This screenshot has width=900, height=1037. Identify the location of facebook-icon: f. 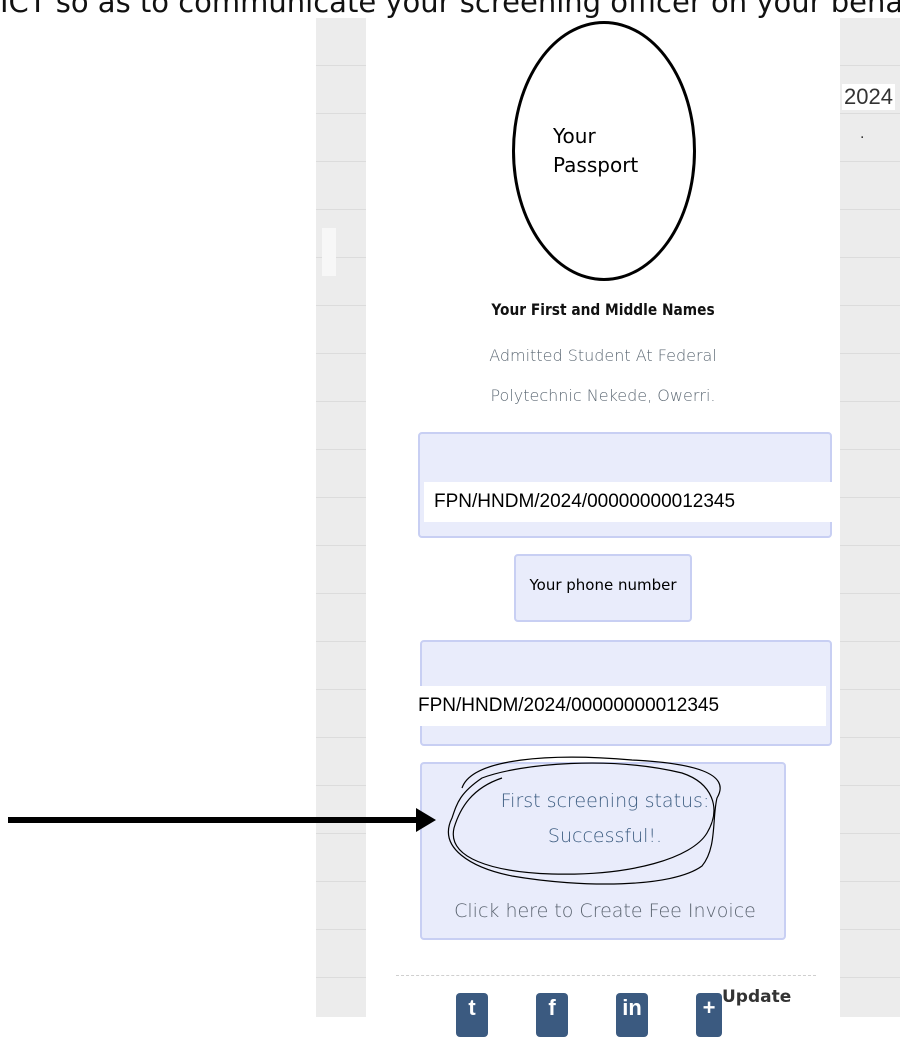
(552, 1015).